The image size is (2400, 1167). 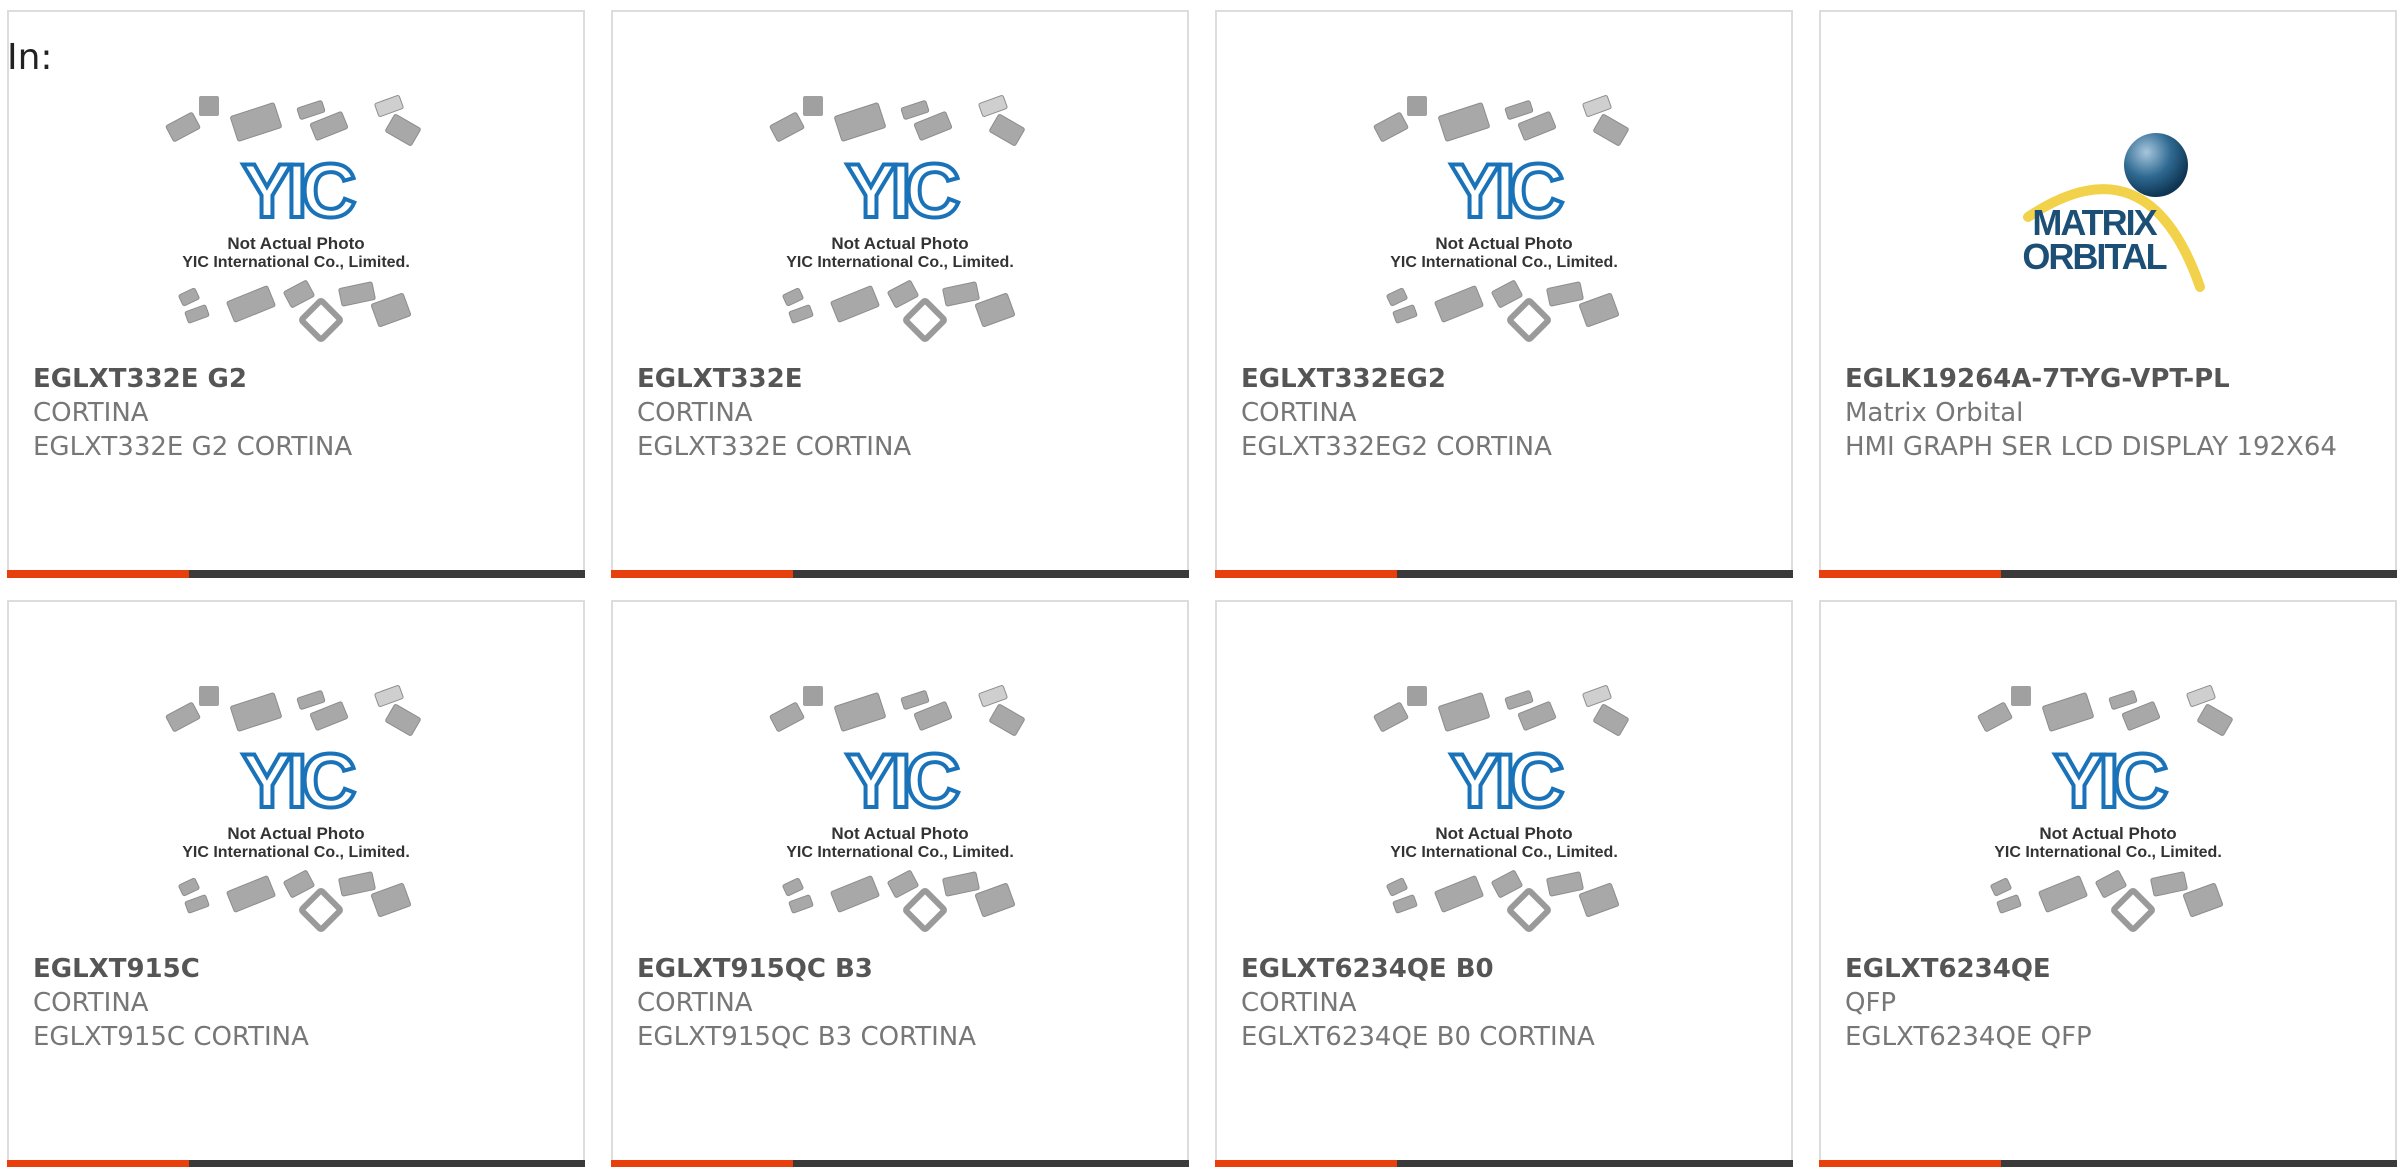 I want to click on part-number-link: EGLXT6234QE, so click(x=2110, y=969).